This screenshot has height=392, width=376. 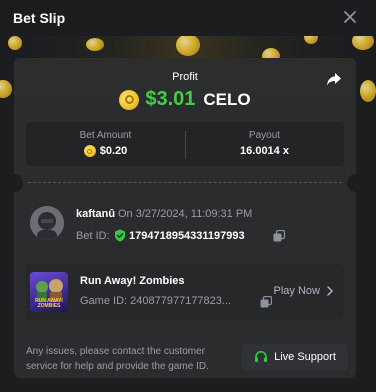 I want to click on live-support-button: Live Support, so click(x=295, y=357).